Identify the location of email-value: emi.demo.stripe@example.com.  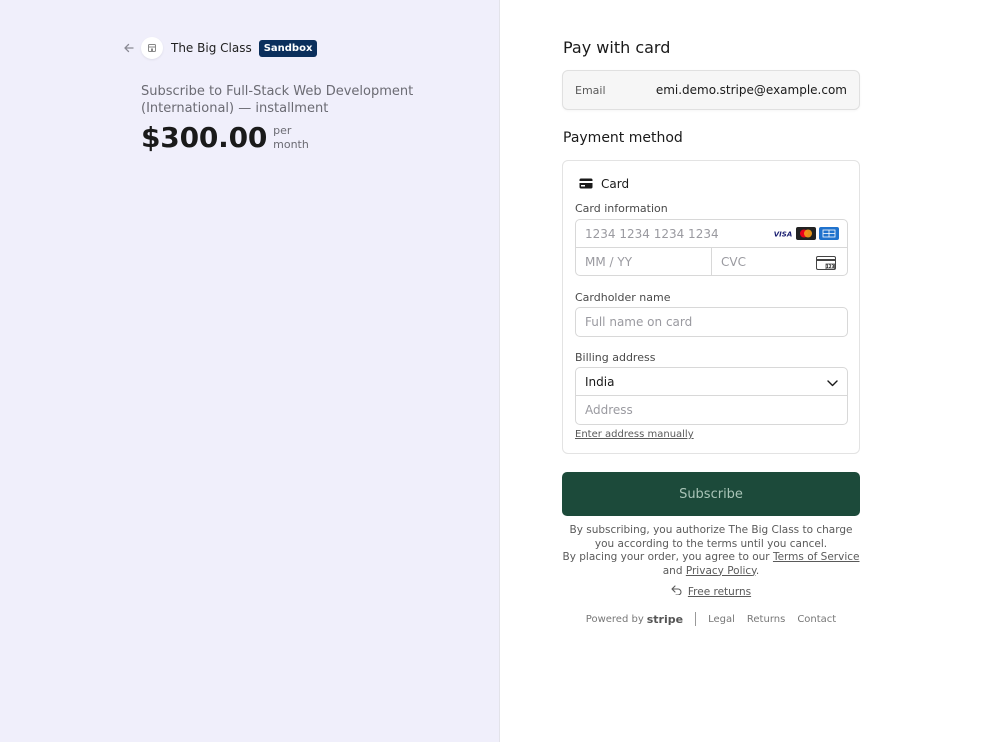
(751, 90).